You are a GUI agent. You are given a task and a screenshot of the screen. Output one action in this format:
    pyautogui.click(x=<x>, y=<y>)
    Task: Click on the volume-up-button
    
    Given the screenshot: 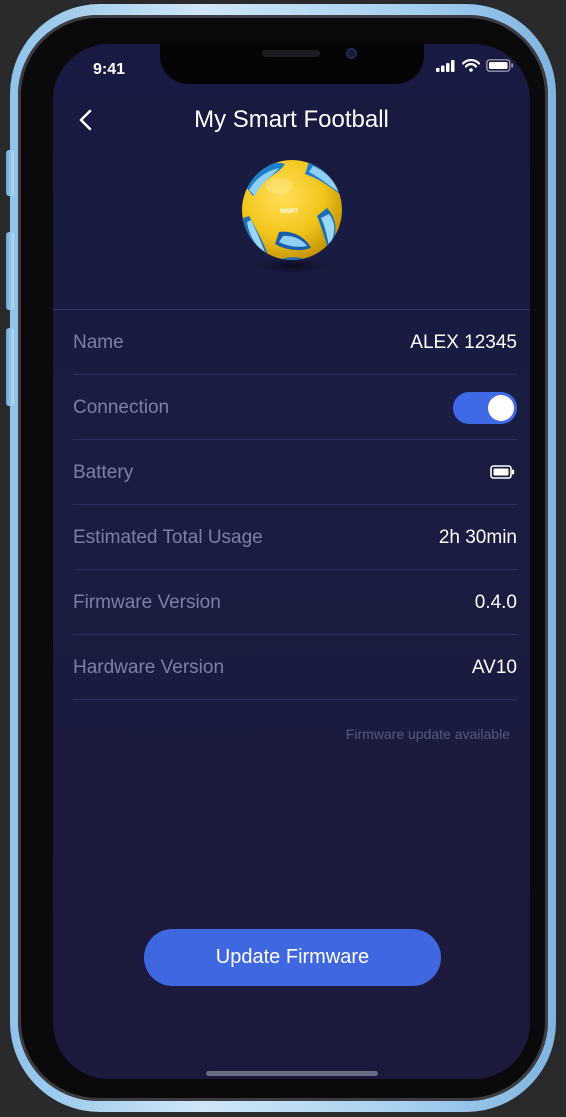 What is the action you would take?
    pyautogui.click(x=10, y=271)
    